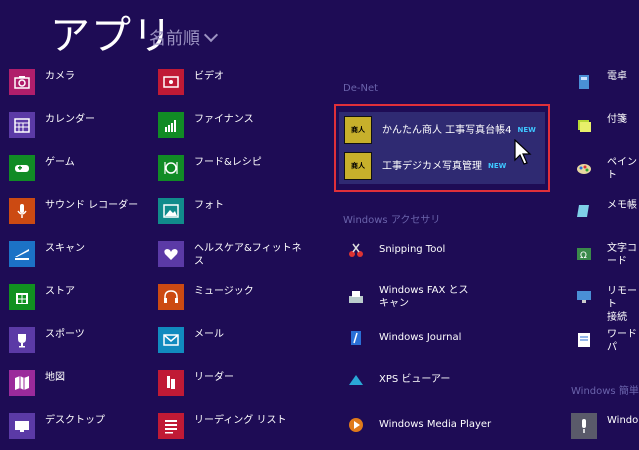 The image size is (639, 450). I want to click on app-label: リーディング リスト, so click(240, 420).